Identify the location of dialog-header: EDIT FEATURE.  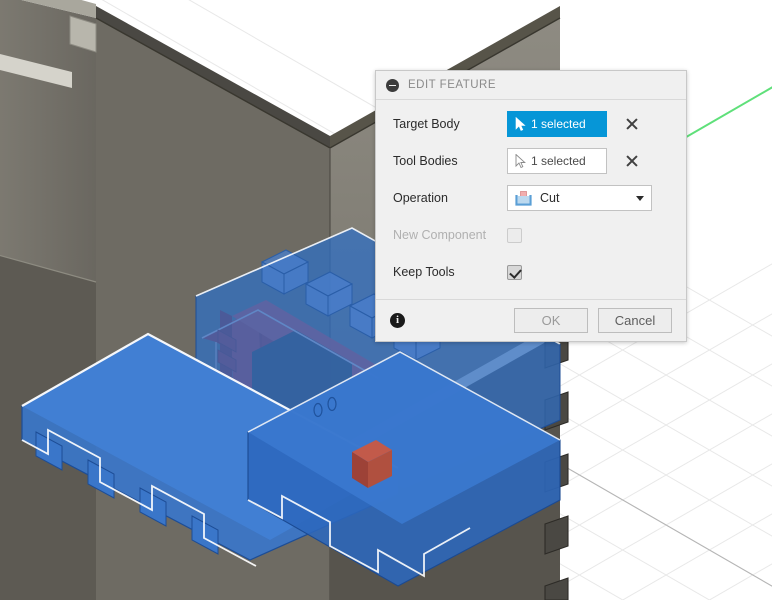
(531, 85).